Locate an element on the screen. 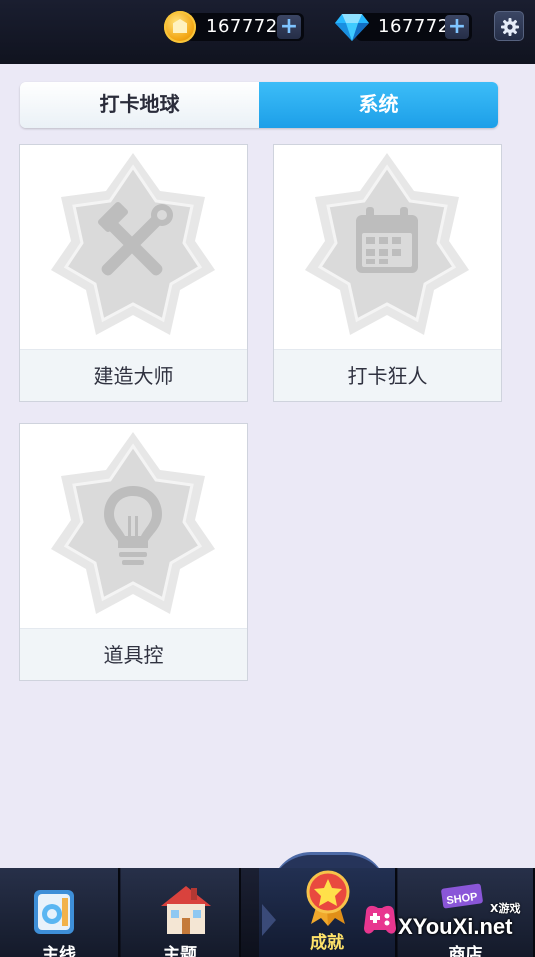  coin-value: 167772 is located at coordinates (242, 26).